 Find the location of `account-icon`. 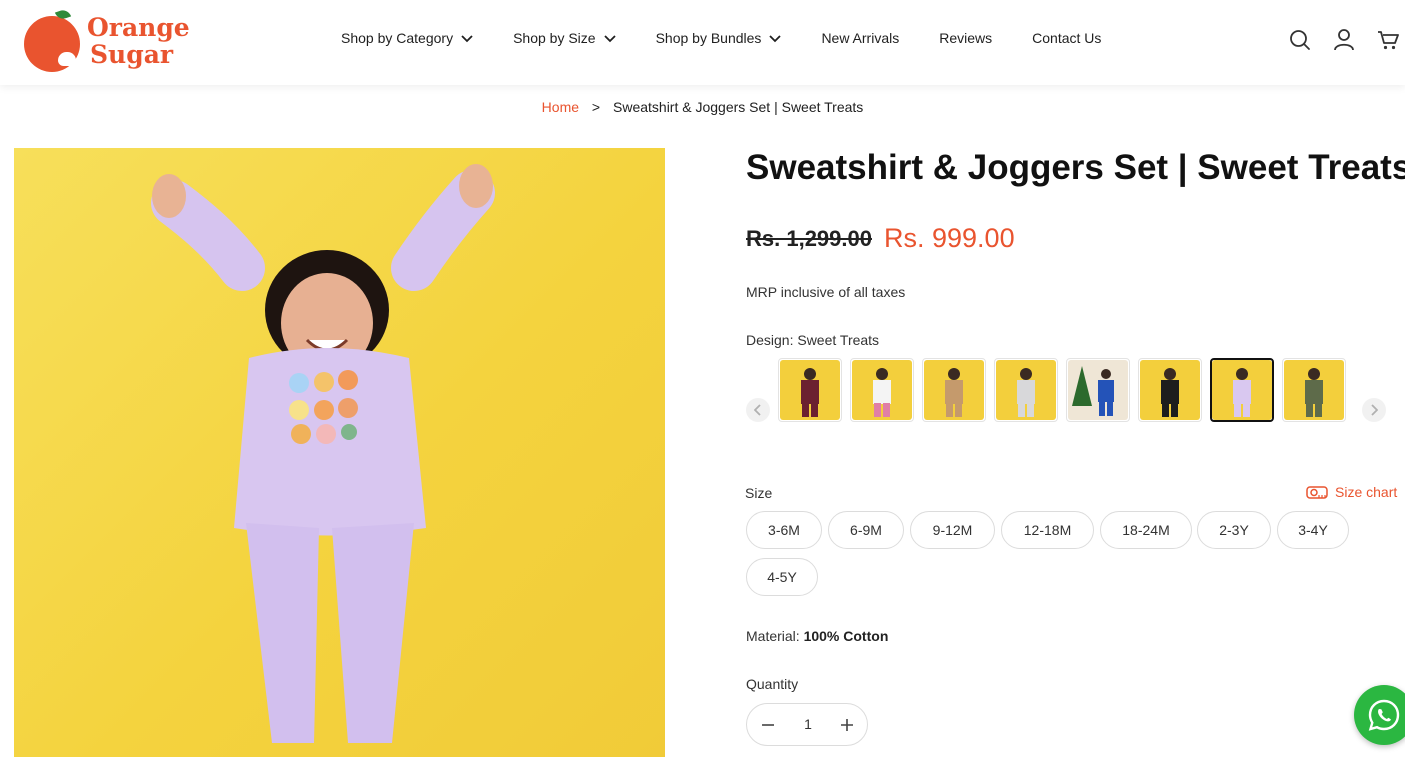

account-icon is located at coordinates (1344, 42).